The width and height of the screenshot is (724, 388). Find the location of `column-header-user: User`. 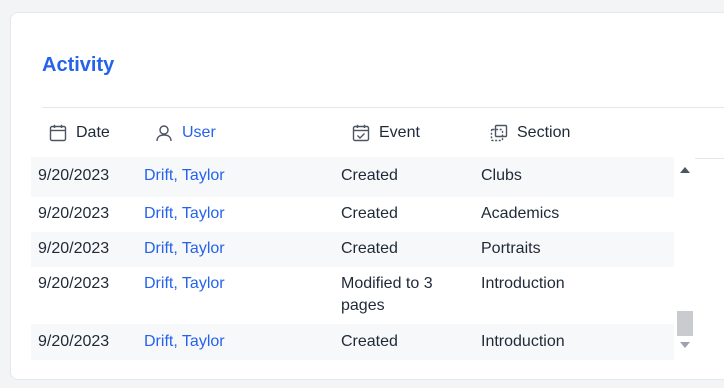

column-header-user: User is located at coordinates (185, 133).